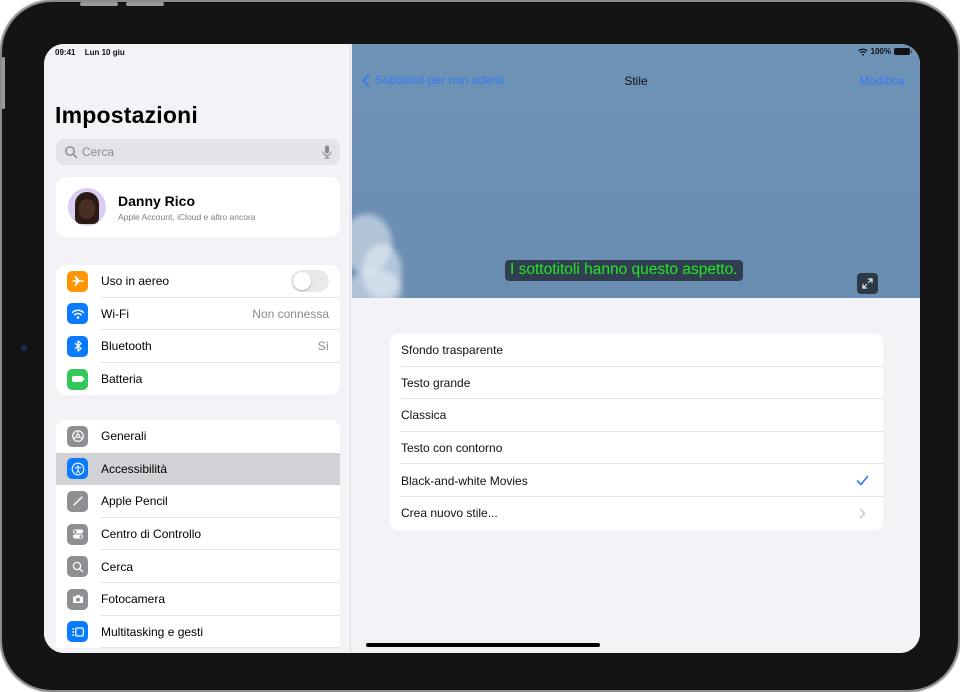 The image size is (960, 692). Describe the element at coordinates (134, 501) in the screenshot. I see `sidebar-item-label: Apple Pencil` at that location.